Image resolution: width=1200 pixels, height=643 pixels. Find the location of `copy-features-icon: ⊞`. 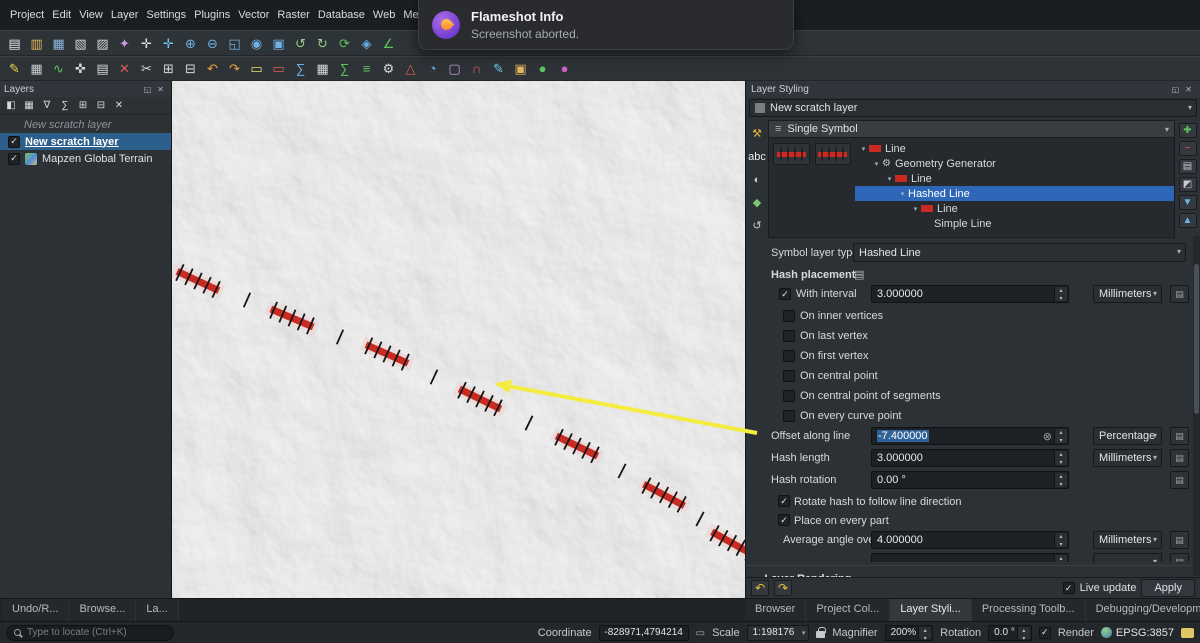

copy-features-icon: ⊞ is located at coordinates (168, 69).